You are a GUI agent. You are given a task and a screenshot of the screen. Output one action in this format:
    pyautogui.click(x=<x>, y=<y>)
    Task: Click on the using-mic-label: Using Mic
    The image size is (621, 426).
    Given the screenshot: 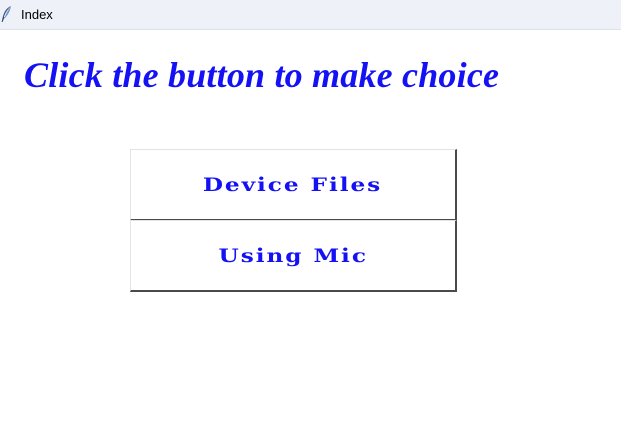 What is the action you would take?
    pyautogui.click(x=293, y=255)
    